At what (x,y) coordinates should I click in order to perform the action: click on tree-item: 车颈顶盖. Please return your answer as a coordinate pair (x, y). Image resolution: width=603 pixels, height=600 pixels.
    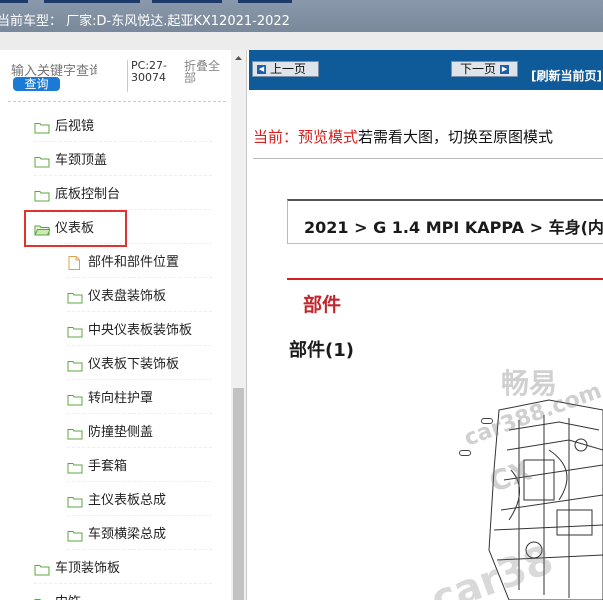
    Looking at the image, I should click on (123, 159).